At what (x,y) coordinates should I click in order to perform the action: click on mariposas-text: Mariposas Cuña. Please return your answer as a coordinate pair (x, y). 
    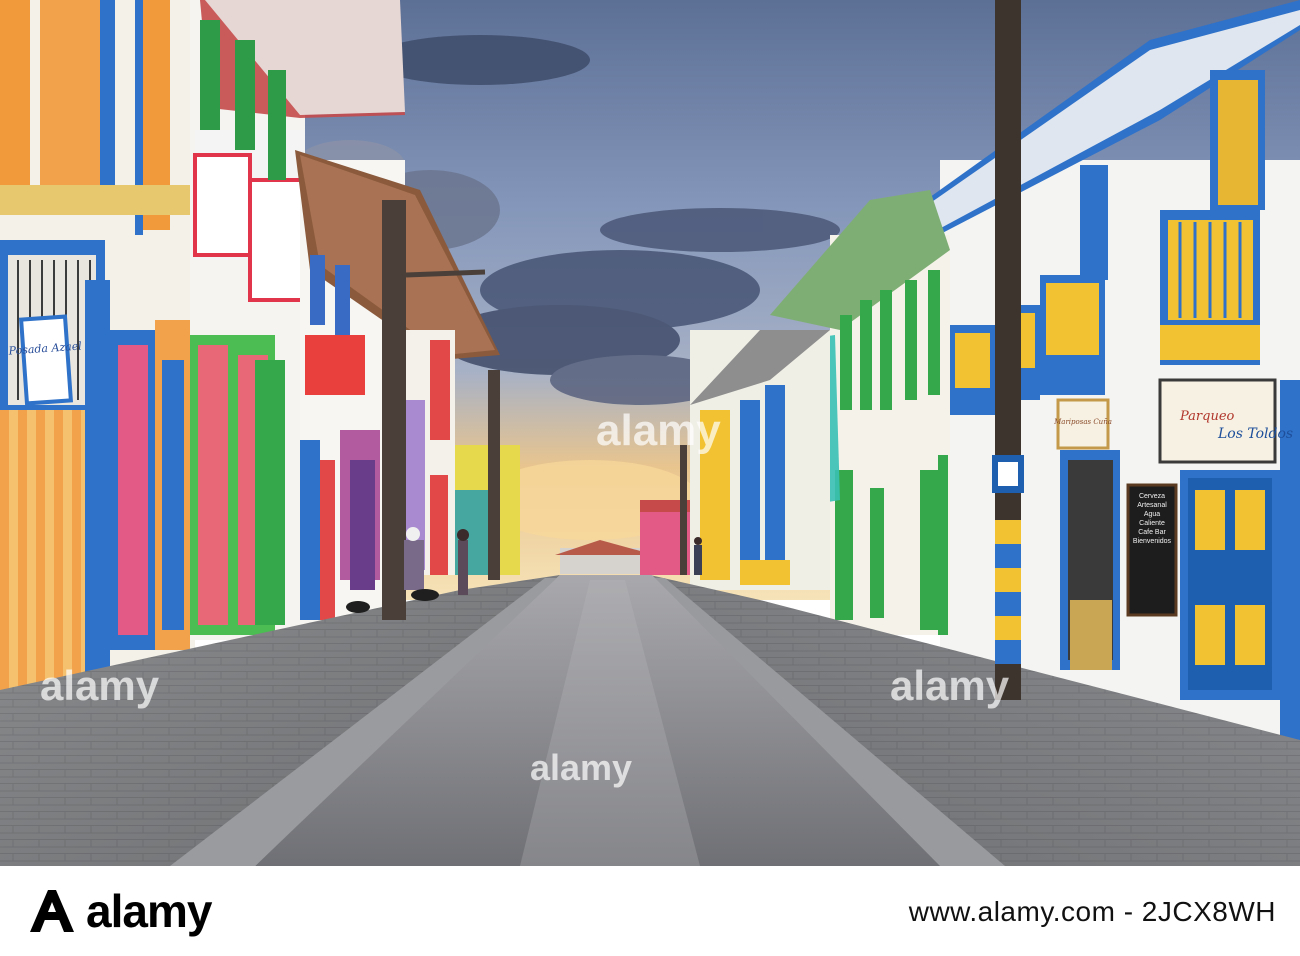
    Looking at the image, I should click on (1082, 422).